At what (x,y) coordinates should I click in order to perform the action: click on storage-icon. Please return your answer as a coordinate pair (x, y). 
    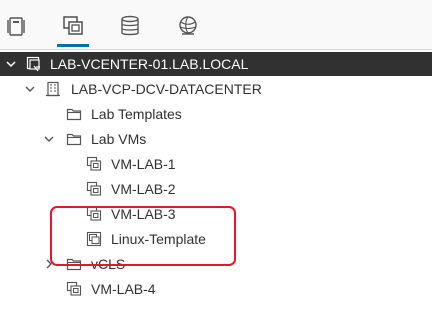
    Looking at the image, I should click on (130, 25).